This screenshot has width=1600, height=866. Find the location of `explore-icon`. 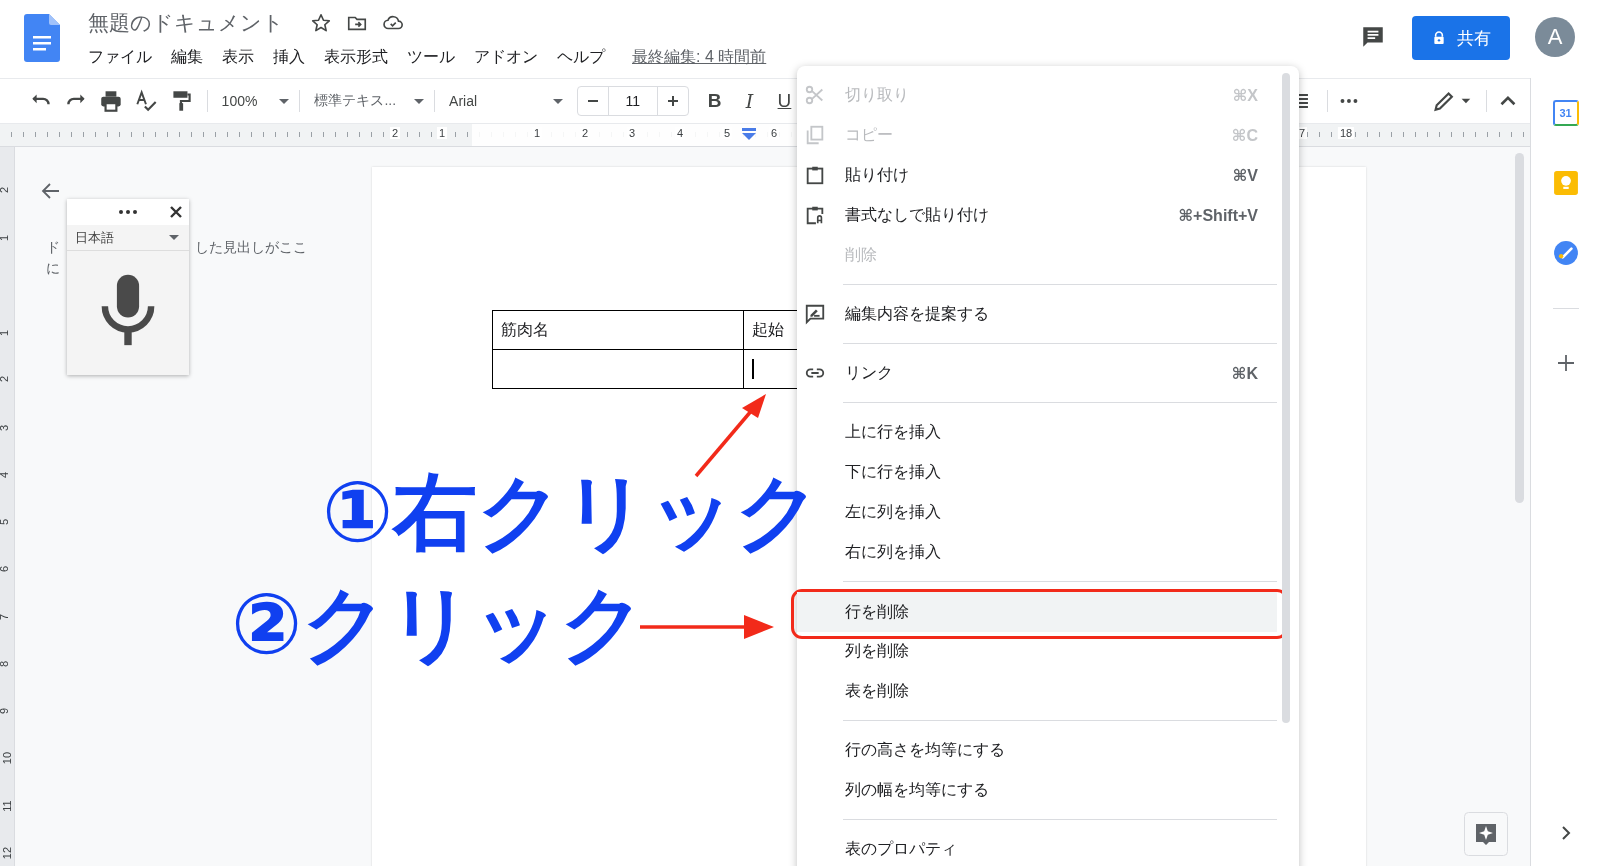

explore-icon is located at coordinates (1486, 834).